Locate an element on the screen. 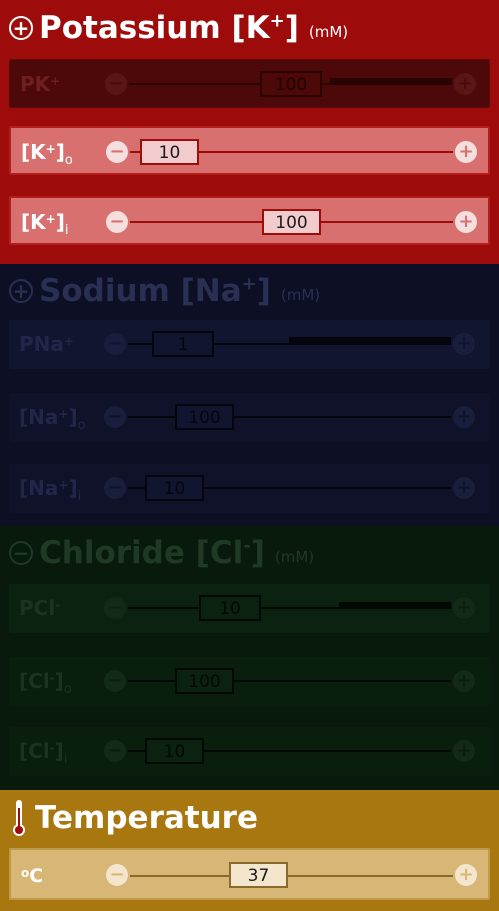 The height and width of the screenshot is (911, 499). temperature-row: oC − 37 + is located at coordinates (249, 874).